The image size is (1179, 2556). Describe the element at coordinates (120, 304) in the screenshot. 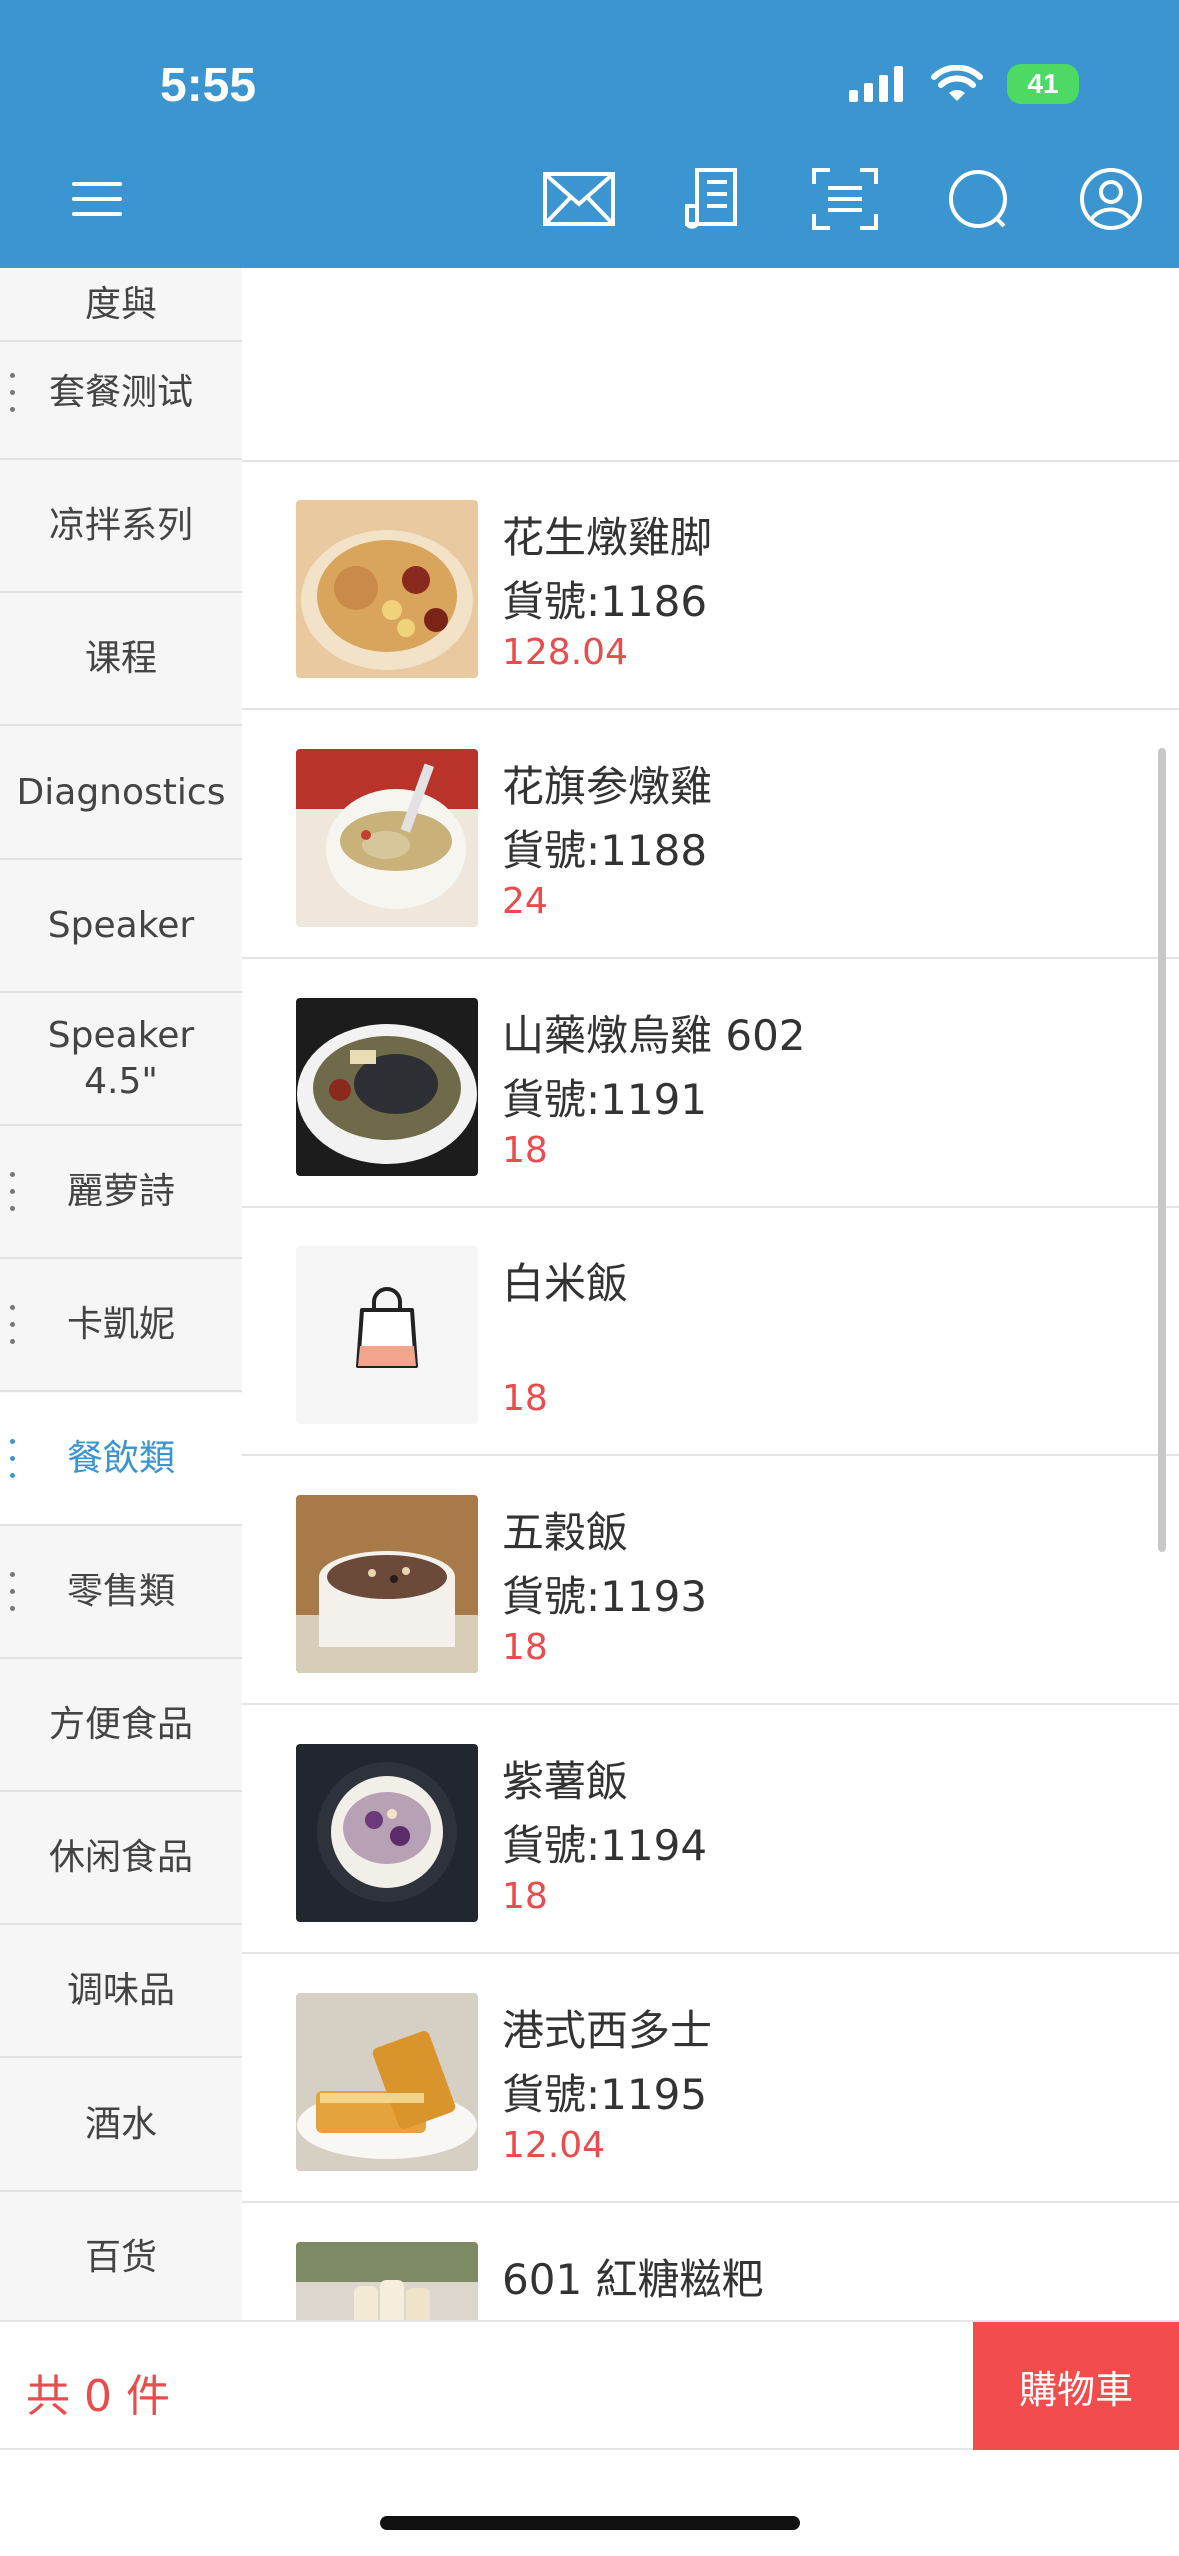

I see `sidebar-item-label: 度與` at that location.